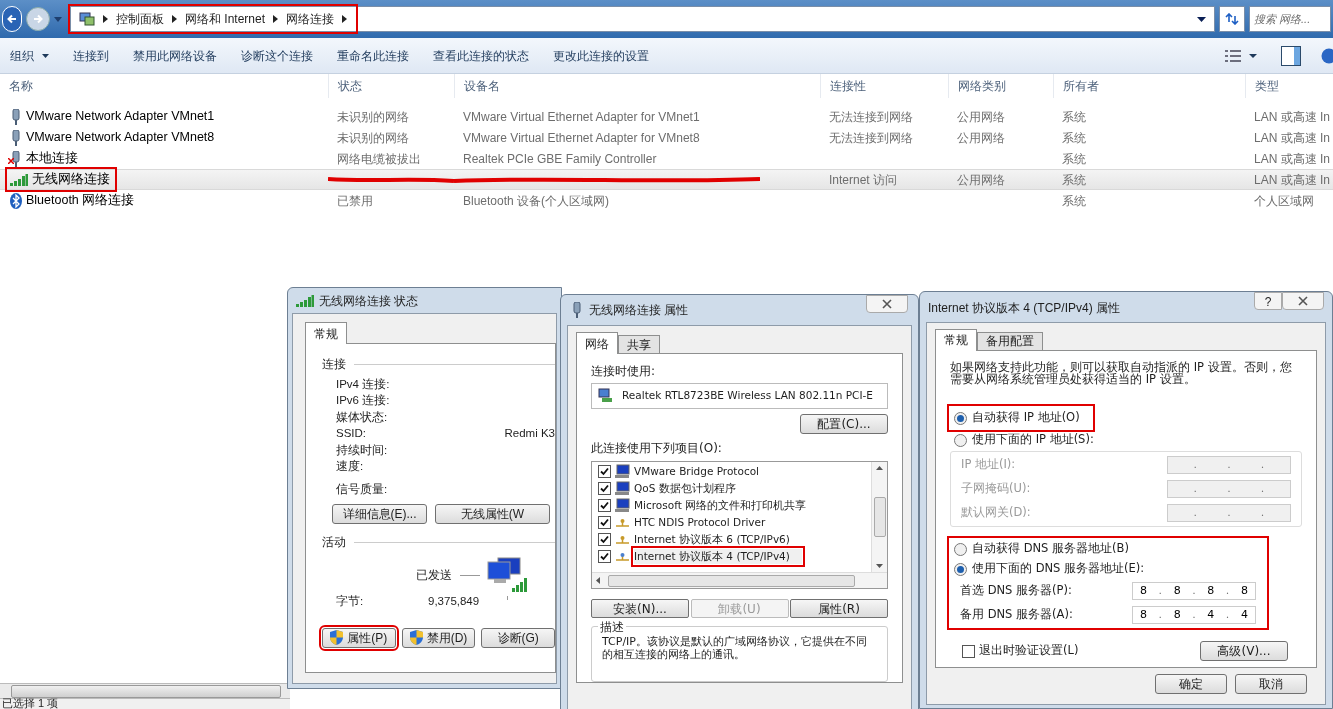 The height and width of the screenshot is (709, 1333). I want to click on connection-row: Bluetooth 网络连接 已禁用 Bluetooth 设备(个人区域网) 系统 个人区域网, so click(666, 200).